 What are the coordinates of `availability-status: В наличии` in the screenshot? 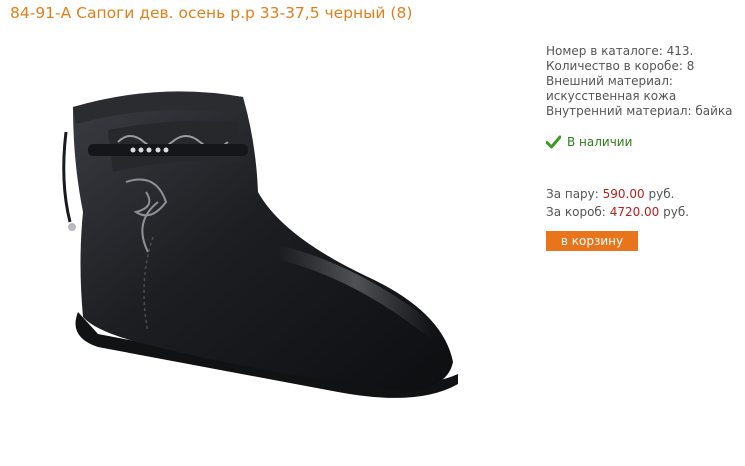 It's located at (589, 142).